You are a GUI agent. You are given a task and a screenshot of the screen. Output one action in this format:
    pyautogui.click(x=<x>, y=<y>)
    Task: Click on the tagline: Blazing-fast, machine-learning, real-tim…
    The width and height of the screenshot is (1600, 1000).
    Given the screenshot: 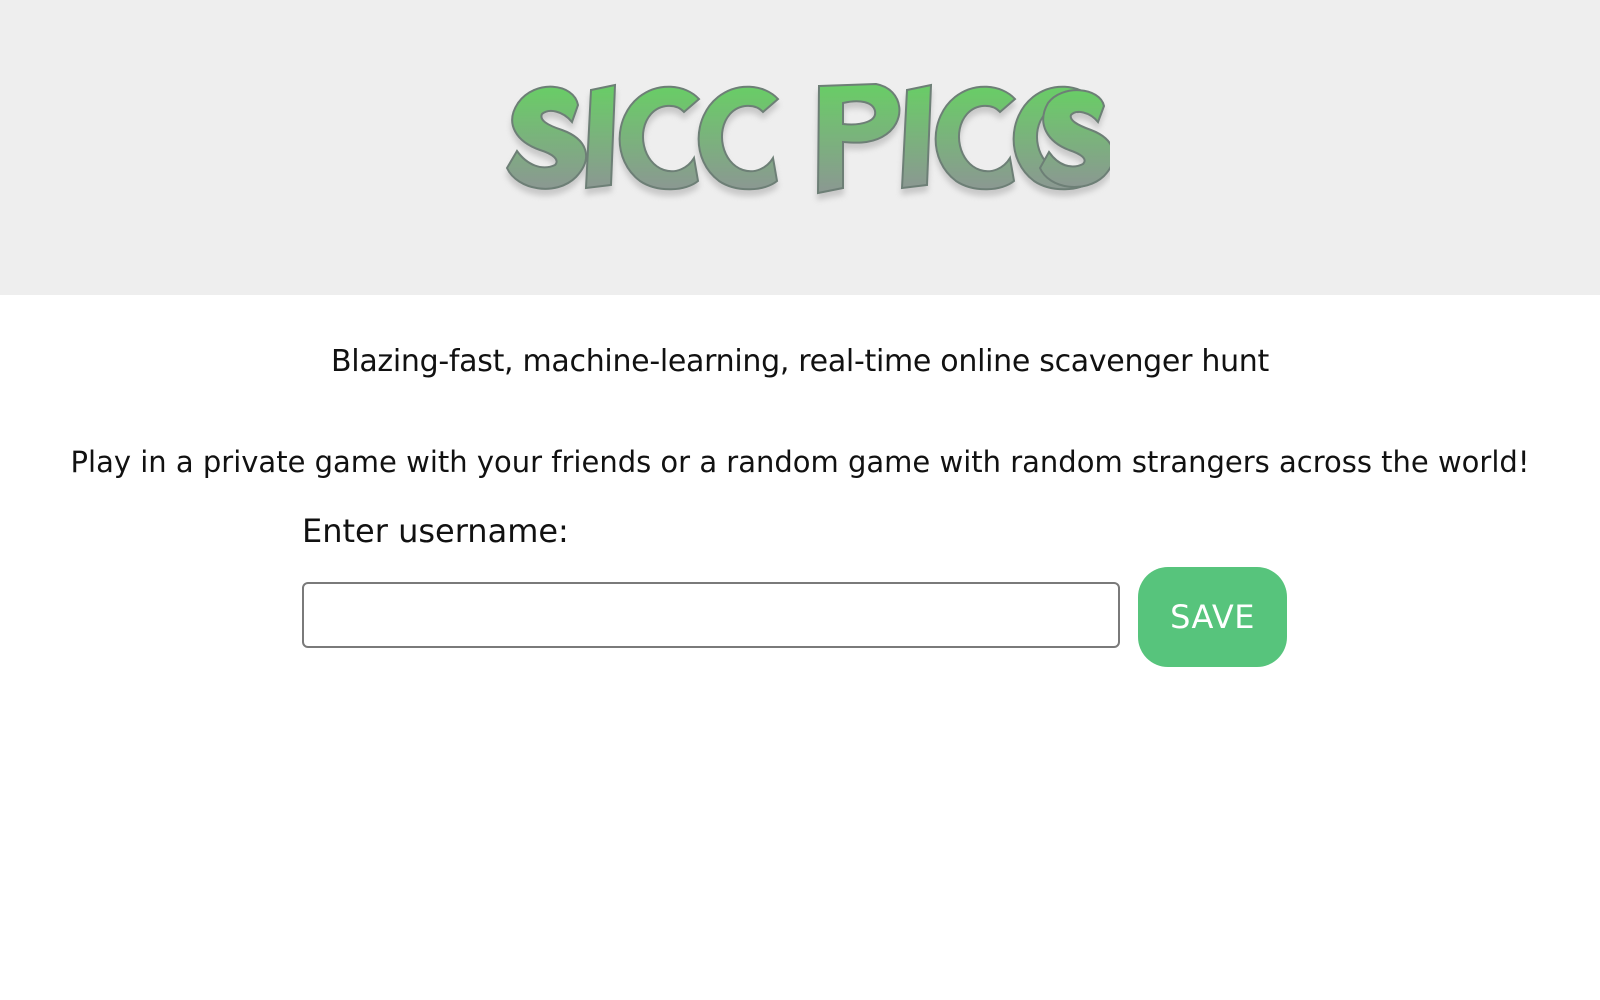 What is the action you would take?
    pyautogui.click(x=800, y=361)
    